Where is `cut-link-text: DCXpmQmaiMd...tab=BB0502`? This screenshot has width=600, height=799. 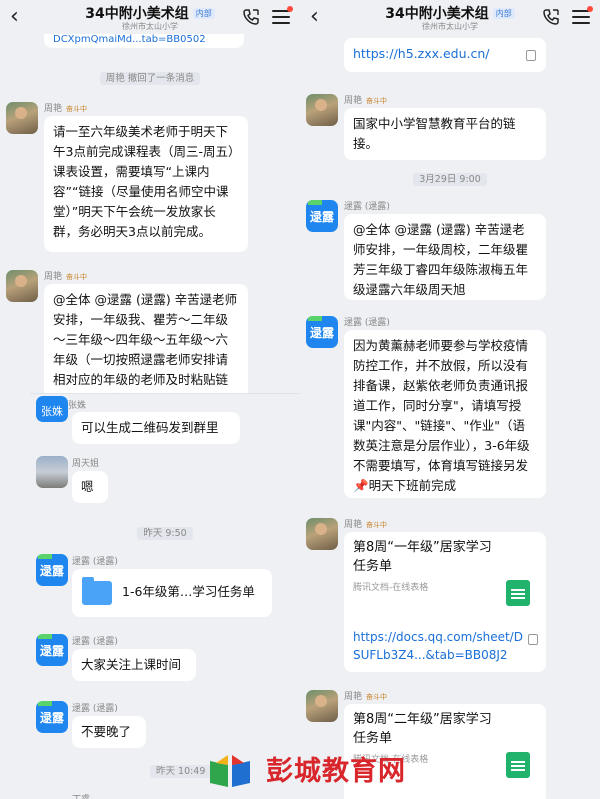
cut-link-text: DCXpmQmaiMd...tab=BB0502 is located at coordinates (129, 39).